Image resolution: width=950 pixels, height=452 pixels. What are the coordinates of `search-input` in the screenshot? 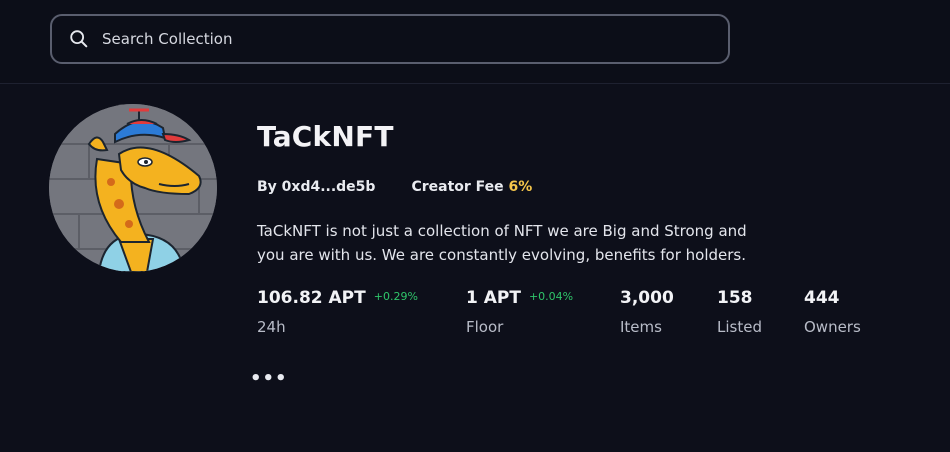 It's located at (392, 39).